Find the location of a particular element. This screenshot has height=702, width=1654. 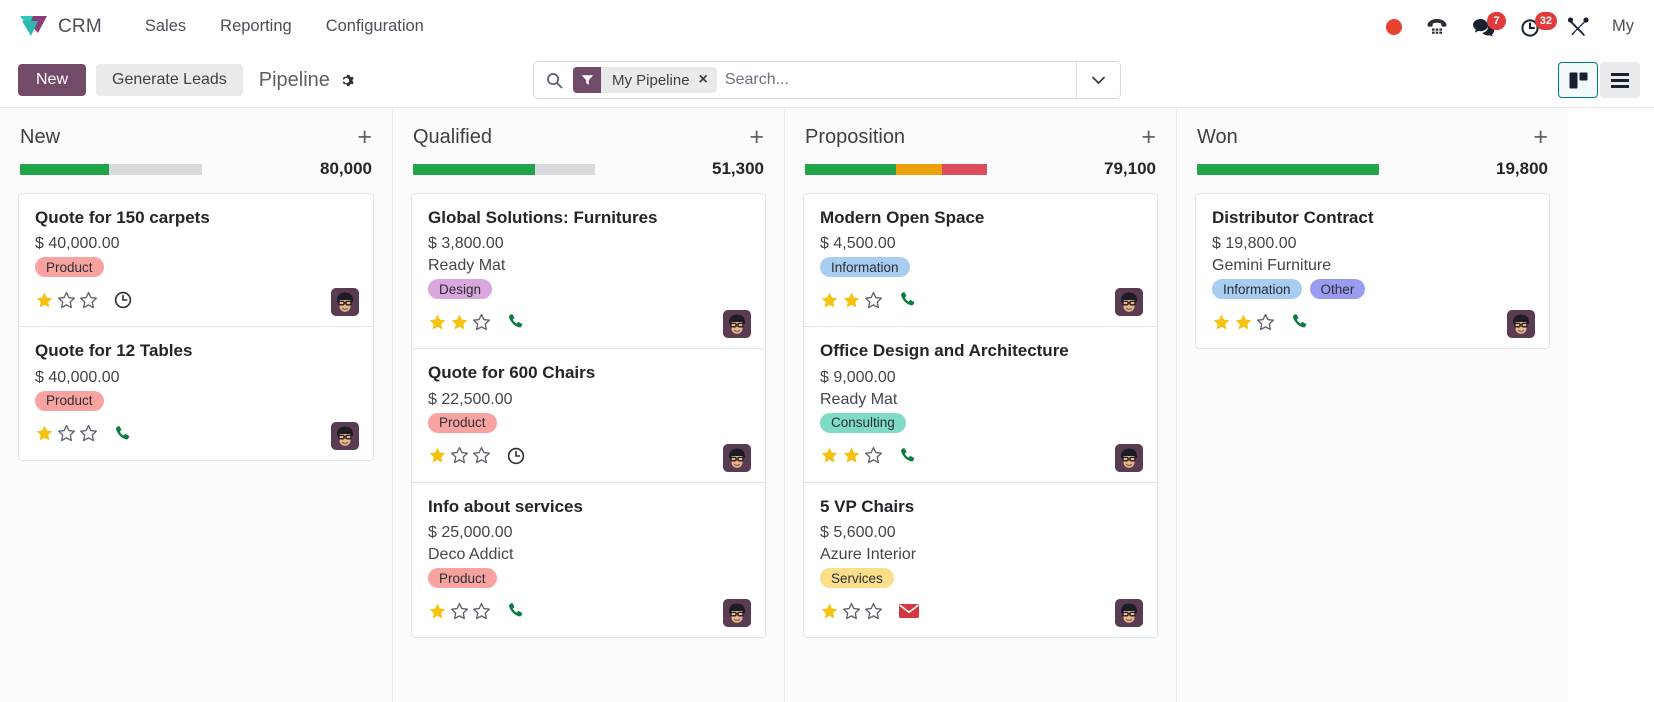

facet-remove-icon: × is located at coordinates (707, 80).